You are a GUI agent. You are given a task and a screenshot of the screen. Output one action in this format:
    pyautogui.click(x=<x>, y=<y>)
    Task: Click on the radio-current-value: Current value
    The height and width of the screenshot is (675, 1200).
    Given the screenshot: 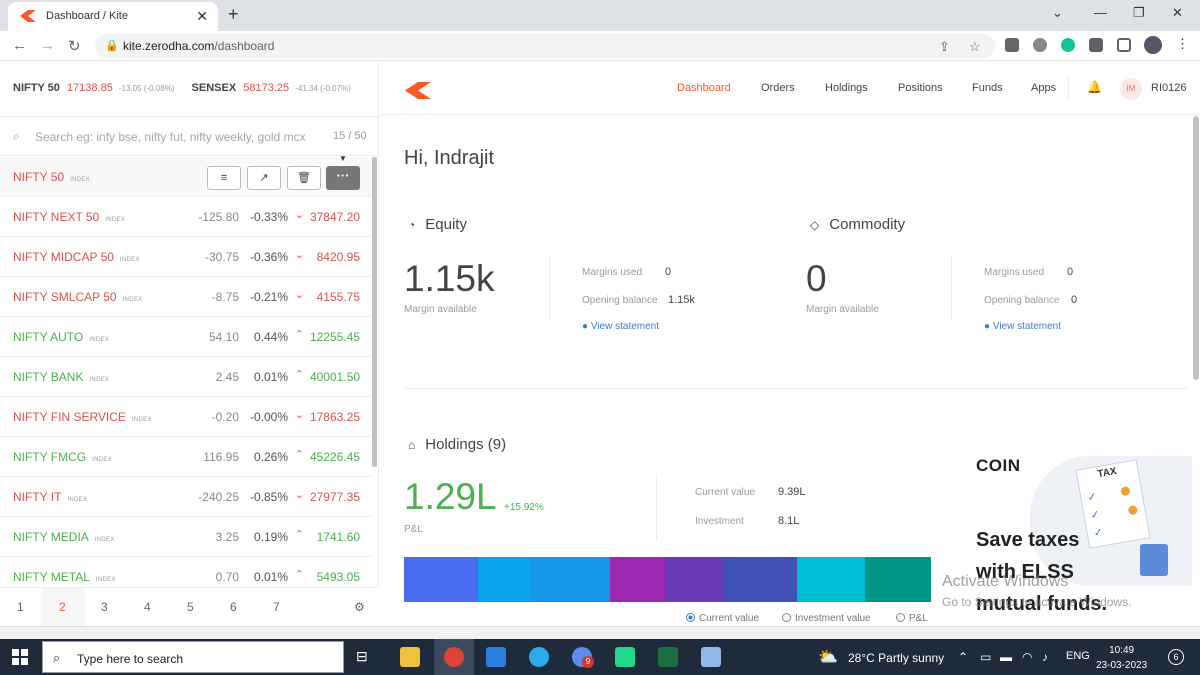 What is the action you would take?
    pyautogui.click(x=722, y=618)
    